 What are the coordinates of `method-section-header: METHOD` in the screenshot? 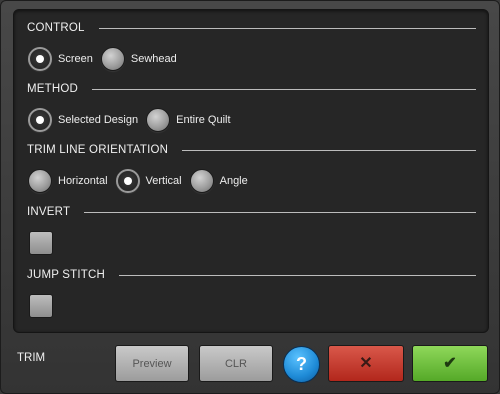 It's located at (251, 89).